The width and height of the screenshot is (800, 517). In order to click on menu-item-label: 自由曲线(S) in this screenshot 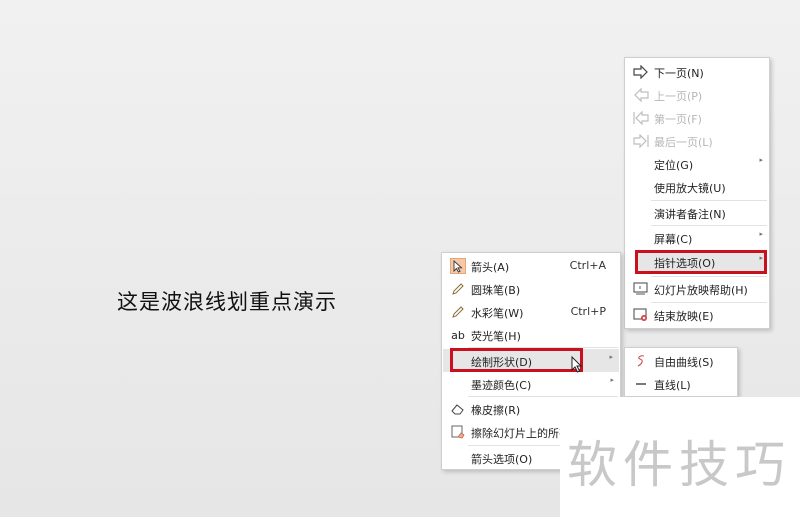, I will do `click(684, 362)`.